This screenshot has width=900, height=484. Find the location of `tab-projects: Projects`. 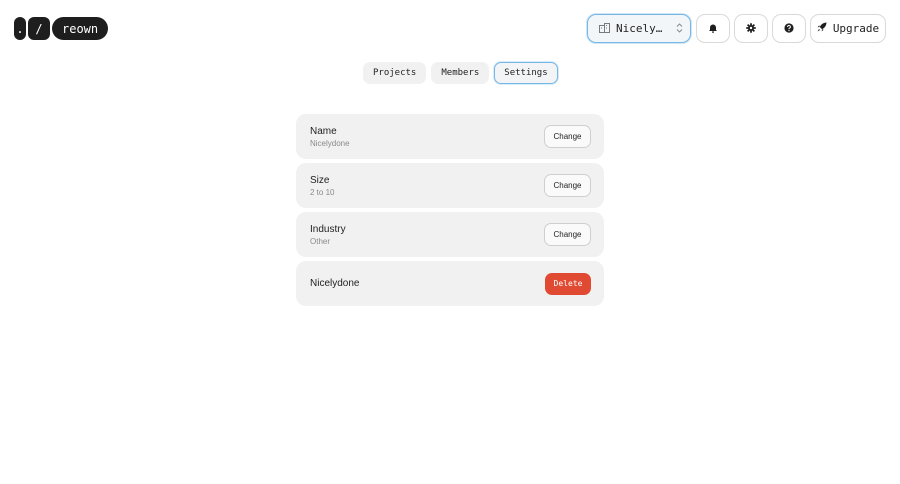

tab-projects: Projects is located at coordinates (395, 73).